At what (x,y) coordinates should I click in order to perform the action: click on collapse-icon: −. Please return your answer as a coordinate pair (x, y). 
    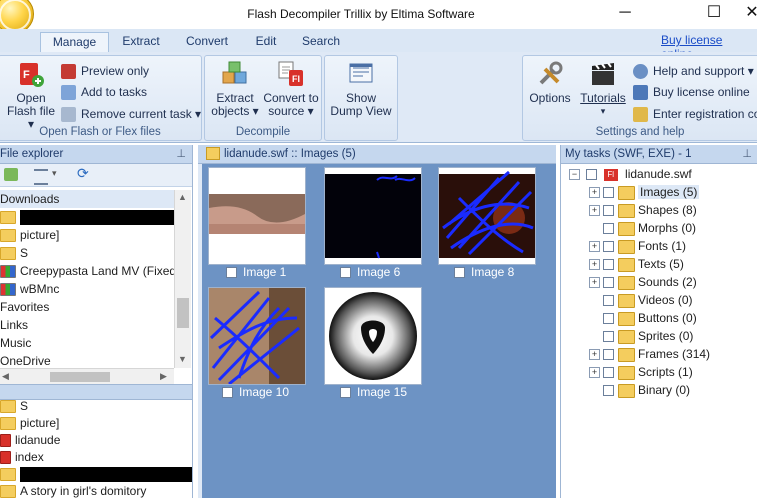
    Looking at the image, I should click on (574, 175).